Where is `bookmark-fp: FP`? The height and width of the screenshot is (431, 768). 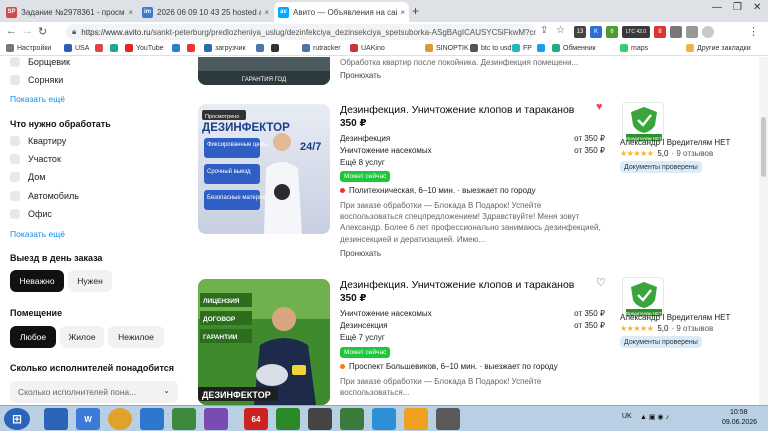
bookmark-fp: FP is located at coordinates (522, 48).